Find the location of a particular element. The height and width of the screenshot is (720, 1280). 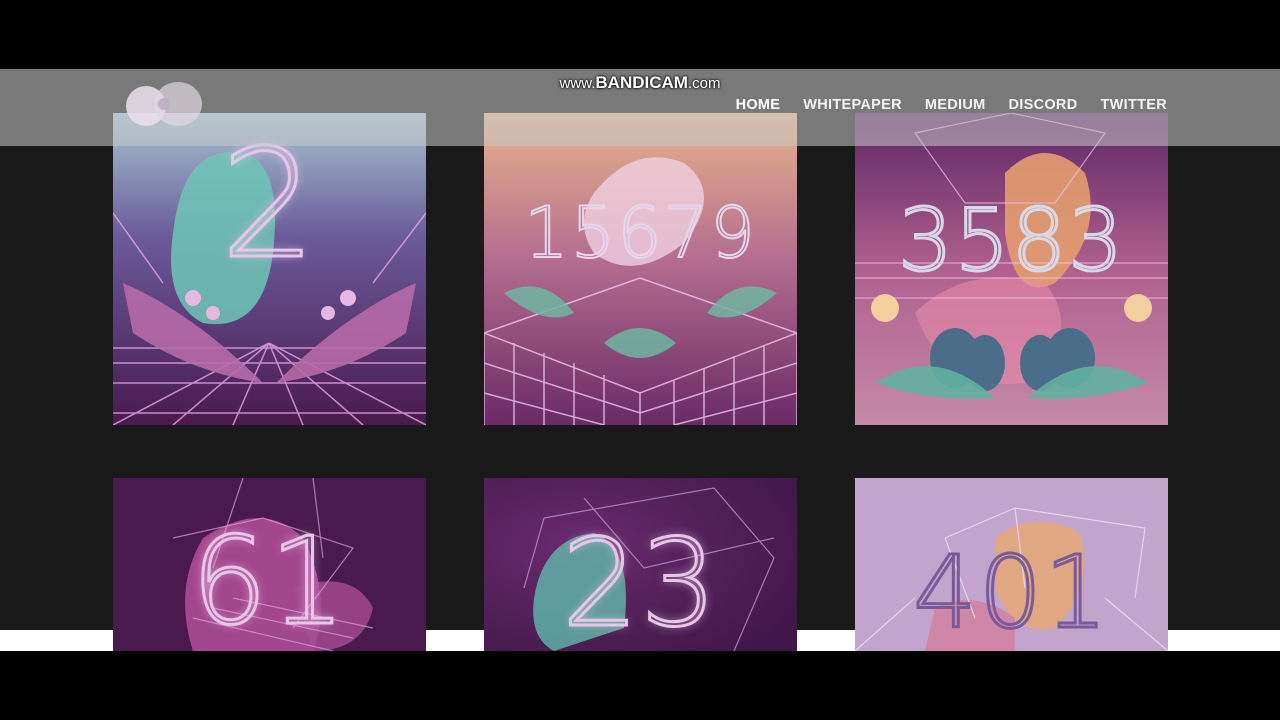

recording-watermark: www.BANDICAM.com is located at coordinates (640, 83).